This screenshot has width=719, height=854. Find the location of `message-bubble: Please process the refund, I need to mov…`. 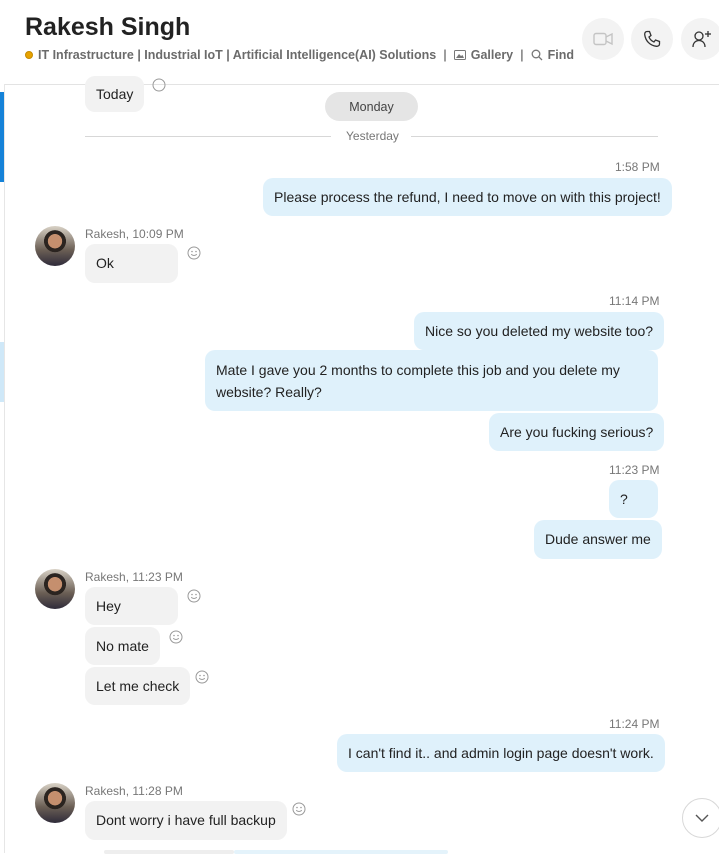

message-bubble: Please process the refund, I need to mov… is located at coordinates (467, 197).